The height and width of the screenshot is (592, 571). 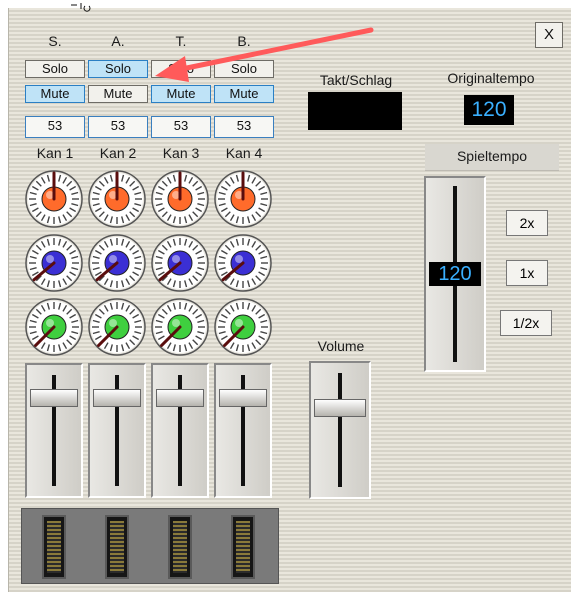 What do you see at coordinates (54, 327) in the screenshot?
I see `knob-bottom-ch1` at bounding box center [54, 327].